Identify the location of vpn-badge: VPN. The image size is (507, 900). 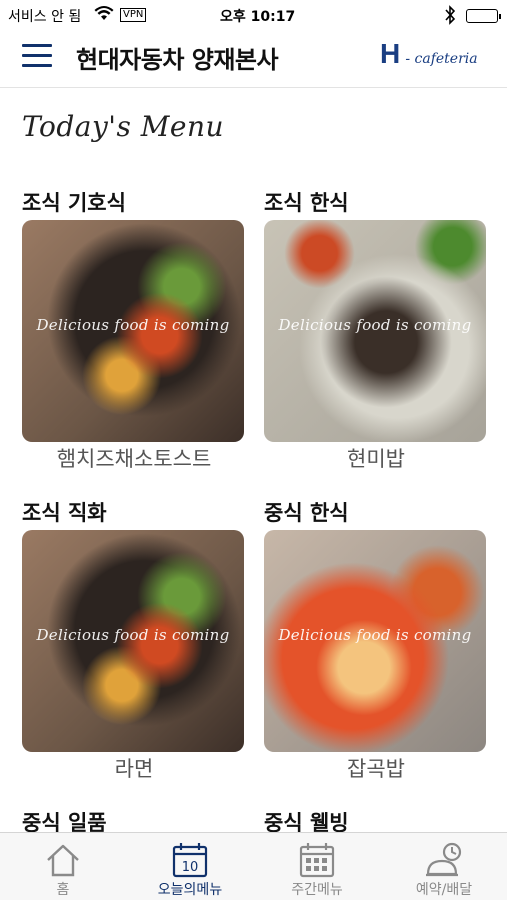
(133, 15).